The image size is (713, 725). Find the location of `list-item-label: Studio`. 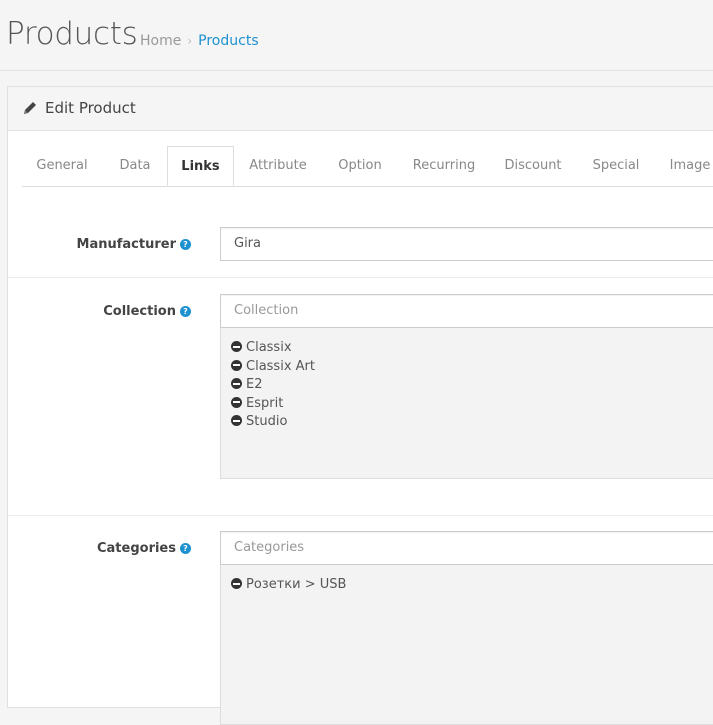

list-item-label: Studio is located at coordinates (267, 421).